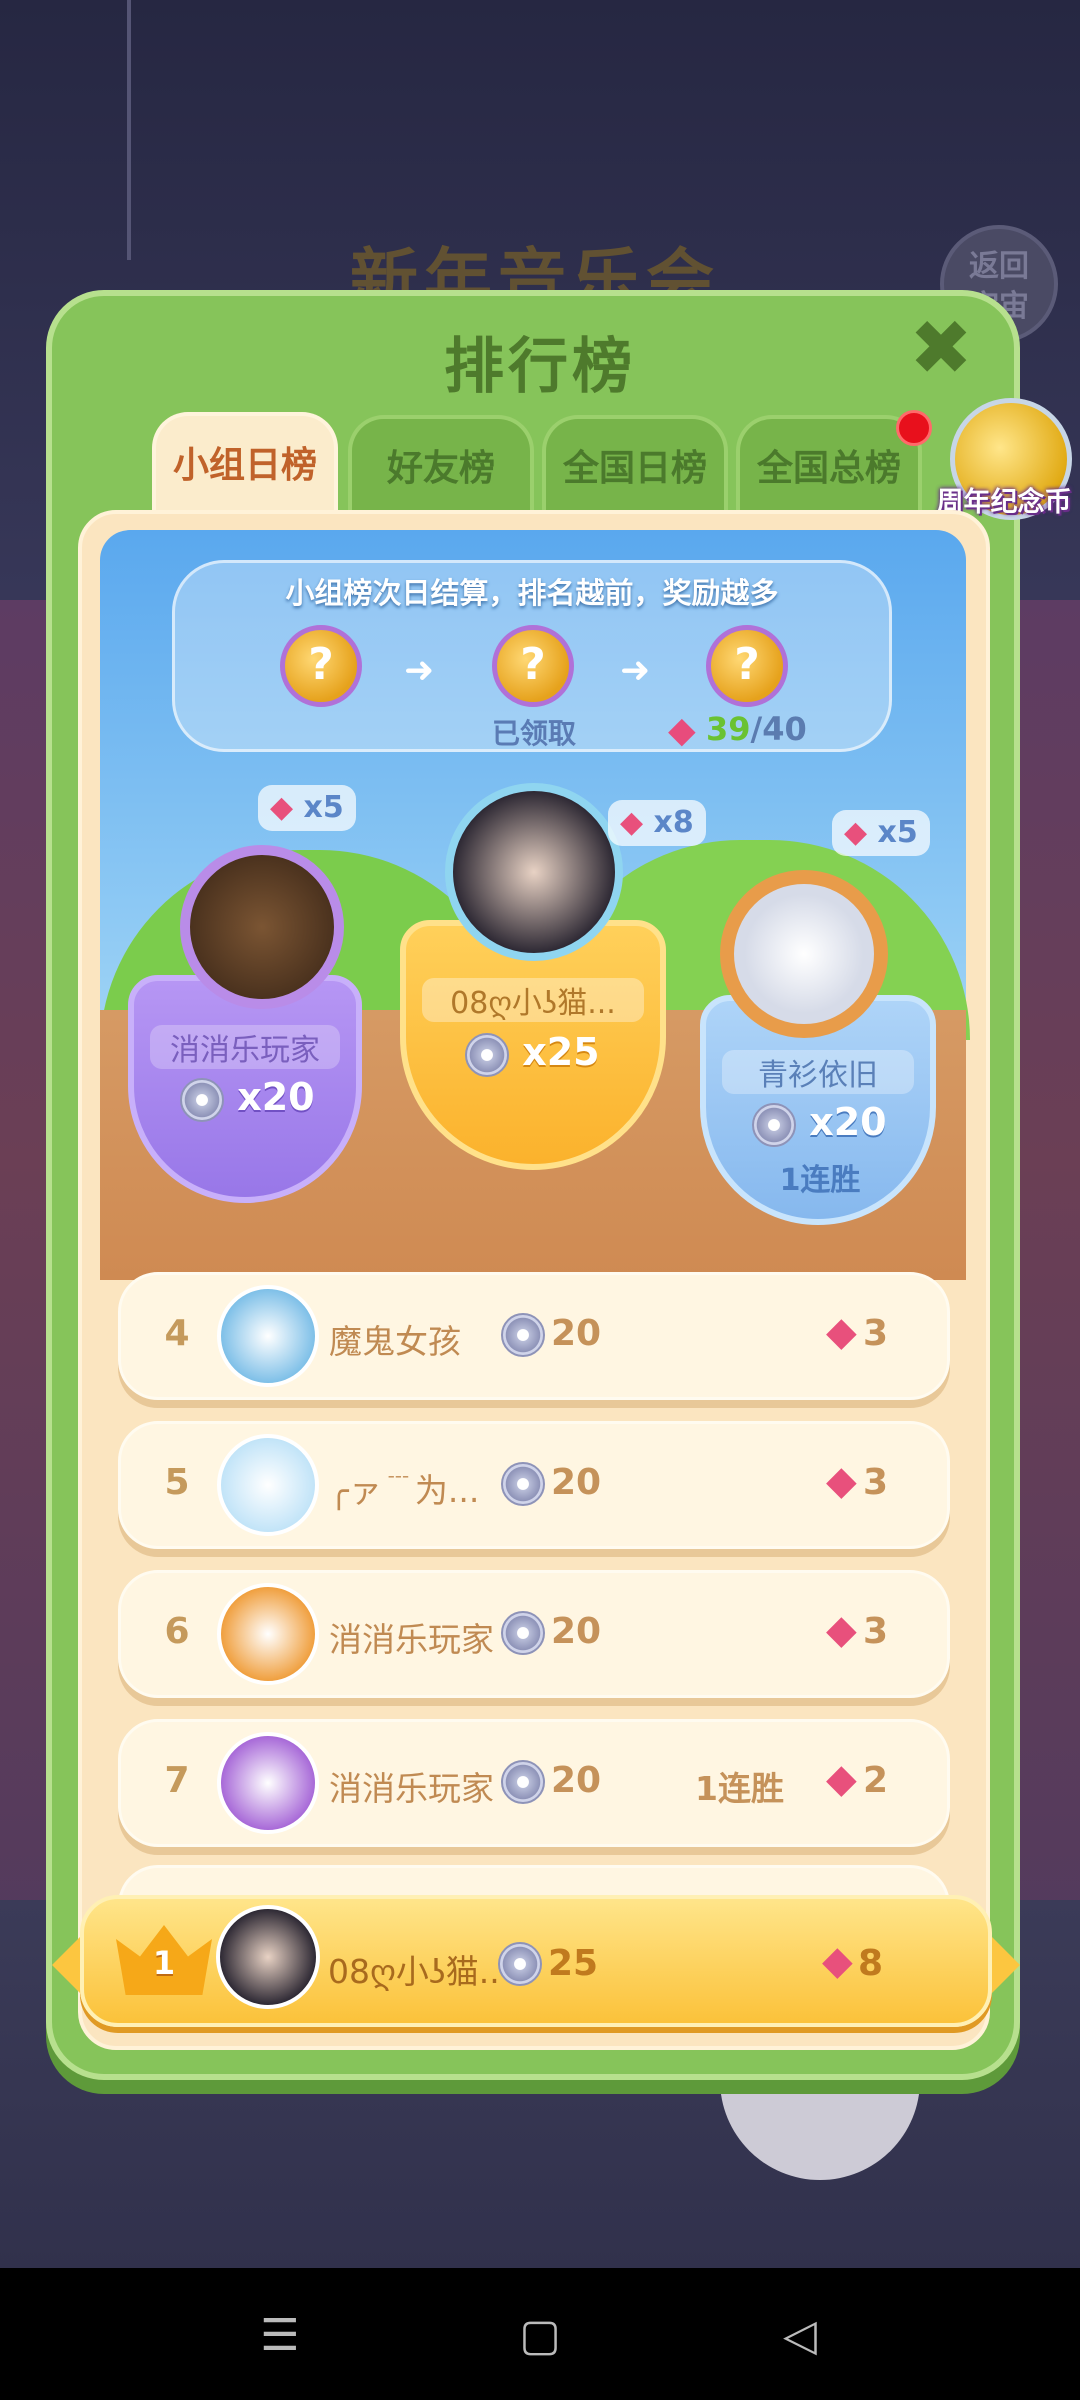  What do you see at coordinates (871, 1963) in the screenshot?
I see `my-puzzle-count: 8` at bounding box center [871, 1963].